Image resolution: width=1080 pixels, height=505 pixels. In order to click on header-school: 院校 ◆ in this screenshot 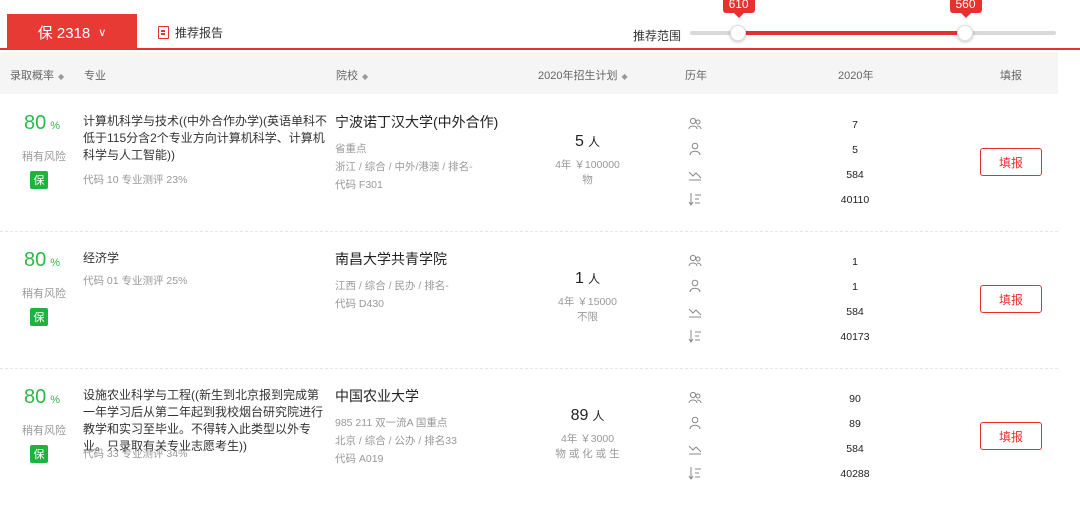, I will do `click(352, 75)`.